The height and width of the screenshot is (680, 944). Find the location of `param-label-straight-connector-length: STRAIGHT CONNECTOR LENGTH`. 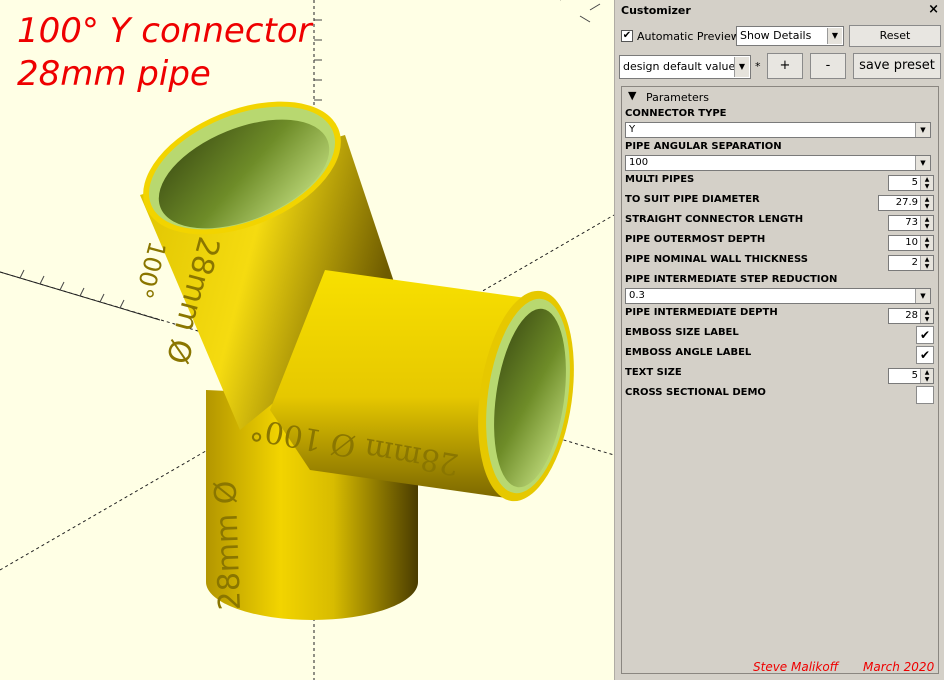

param-label-straight-connector-length: STRAIGHT CONNECTOR LENGTH is located at coordinates (714, 219).